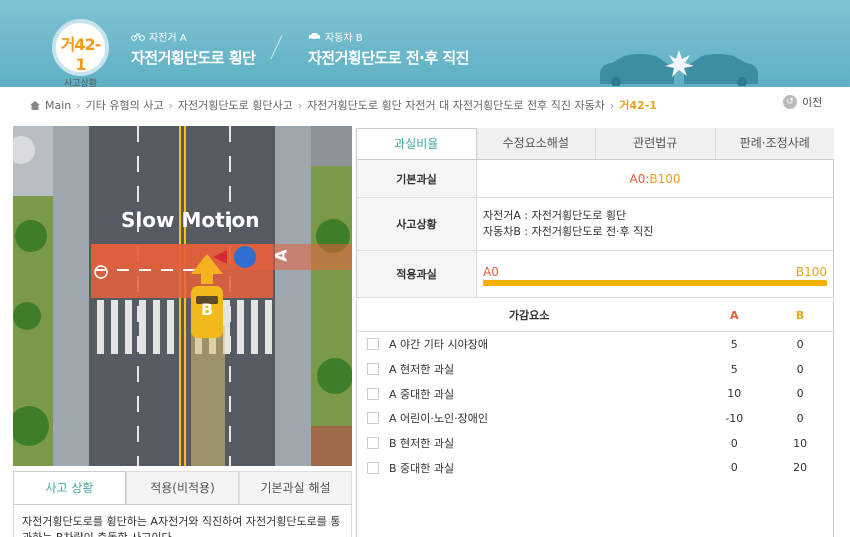 This screenshot has height=537, width=850. Describe the element at coordinates (417, 274) in the screenshot. I see `applied-fault-label: 적용과실` at that location.